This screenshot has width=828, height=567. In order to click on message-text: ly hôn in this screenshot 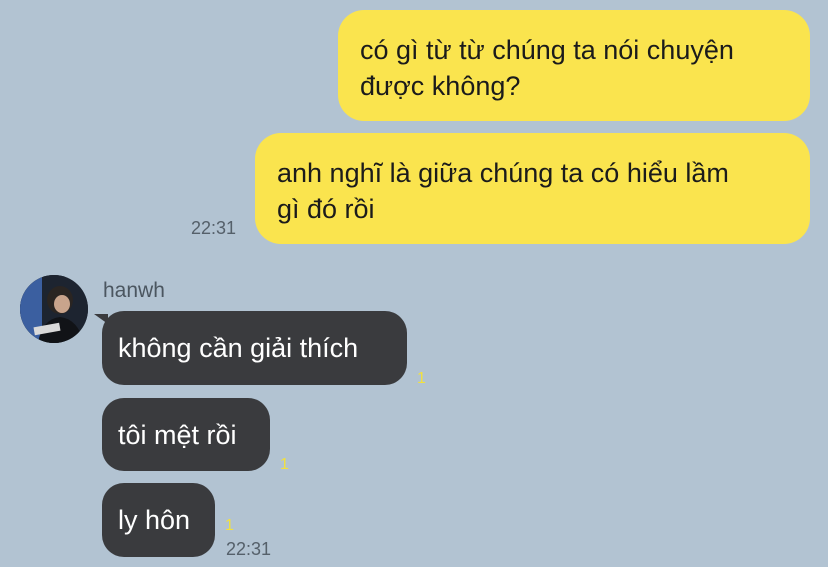, I will do `click(154, 520)`.